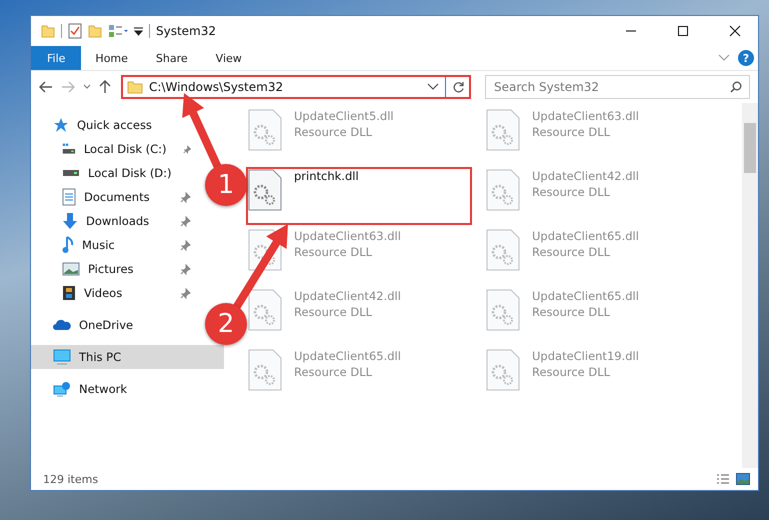 Image resolution: width=769 pixels, height=520 pixels. I want to click on up-icon, so click(105, 87).